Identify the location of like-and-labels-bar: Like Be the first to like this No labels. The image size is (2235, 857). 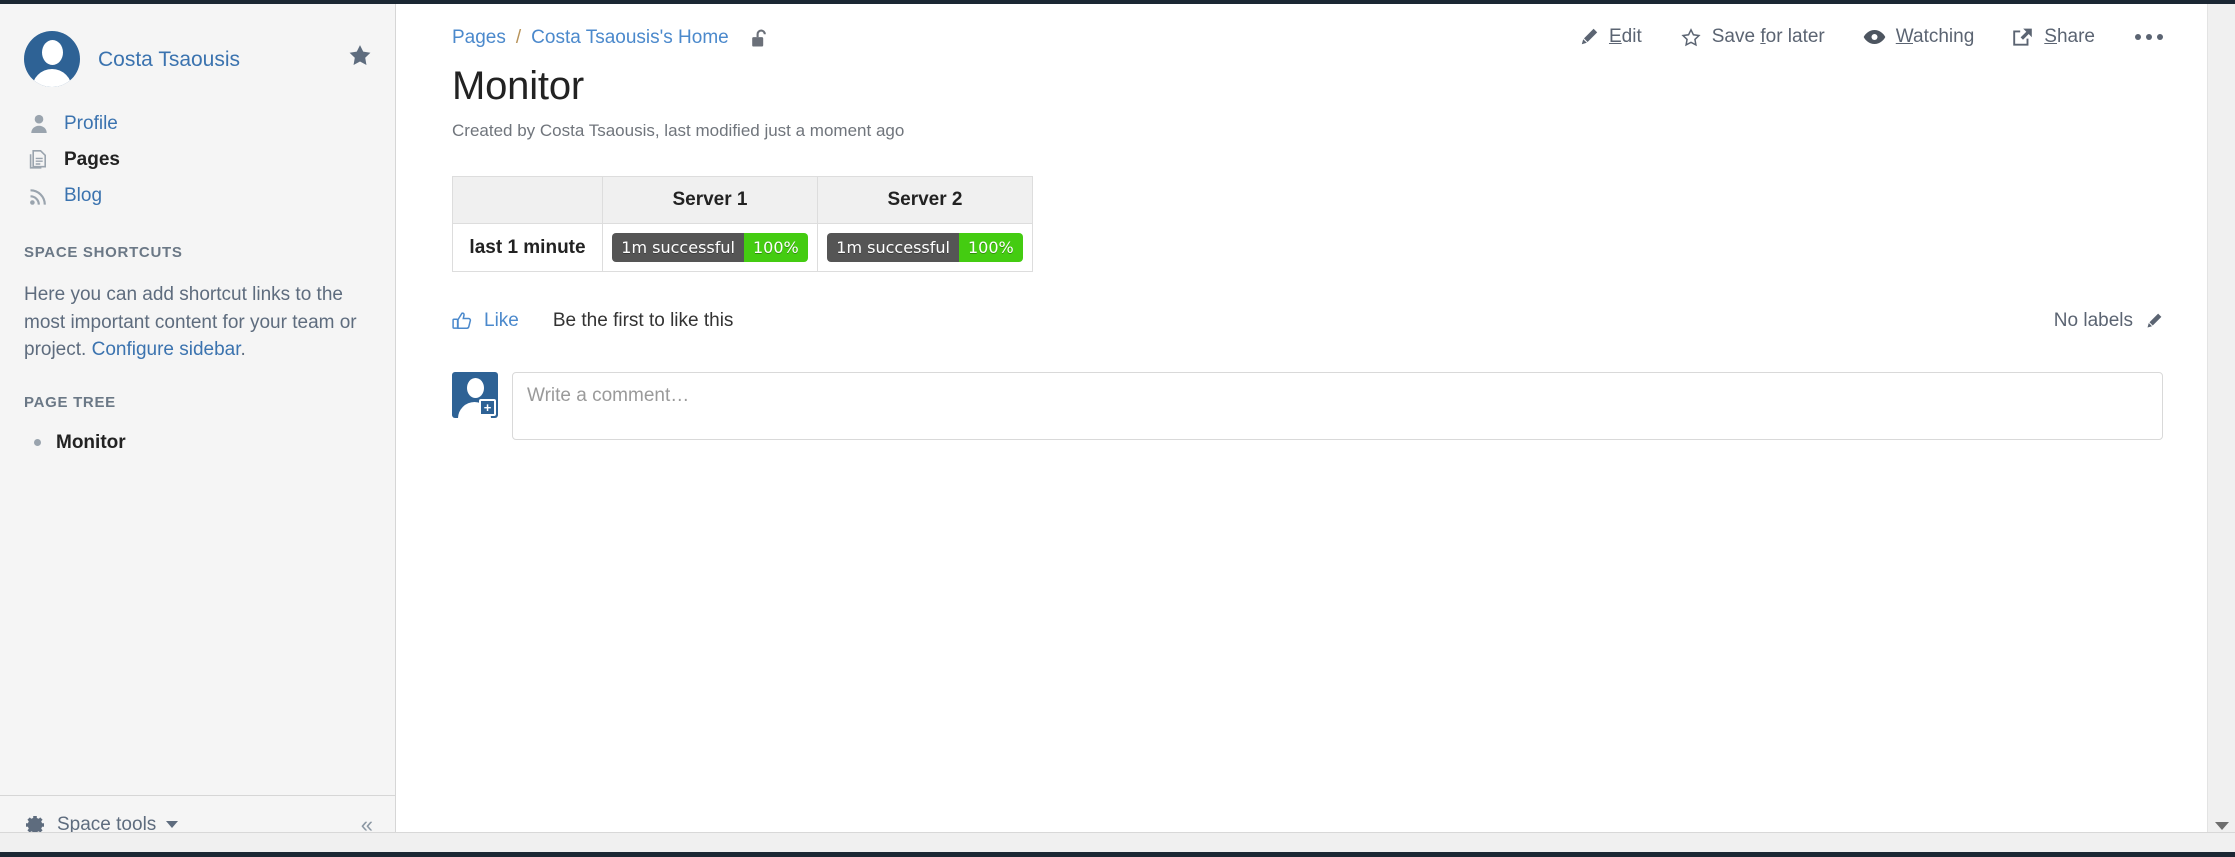
(1329, 321).